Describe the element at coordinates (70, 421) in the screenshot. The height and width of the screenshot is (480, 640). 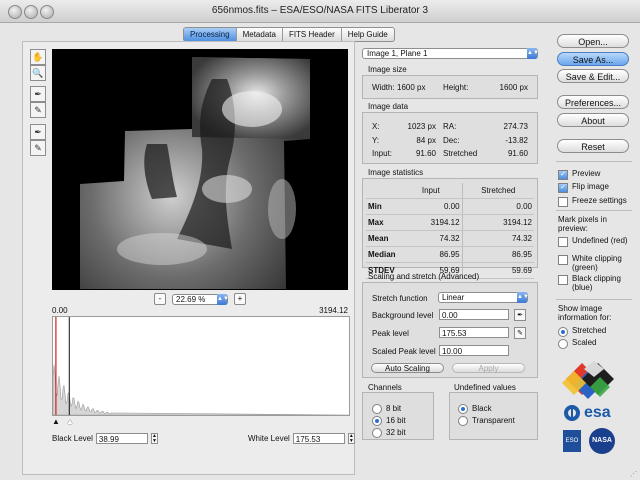
I see `white-slider-icon: ▲` at that location.